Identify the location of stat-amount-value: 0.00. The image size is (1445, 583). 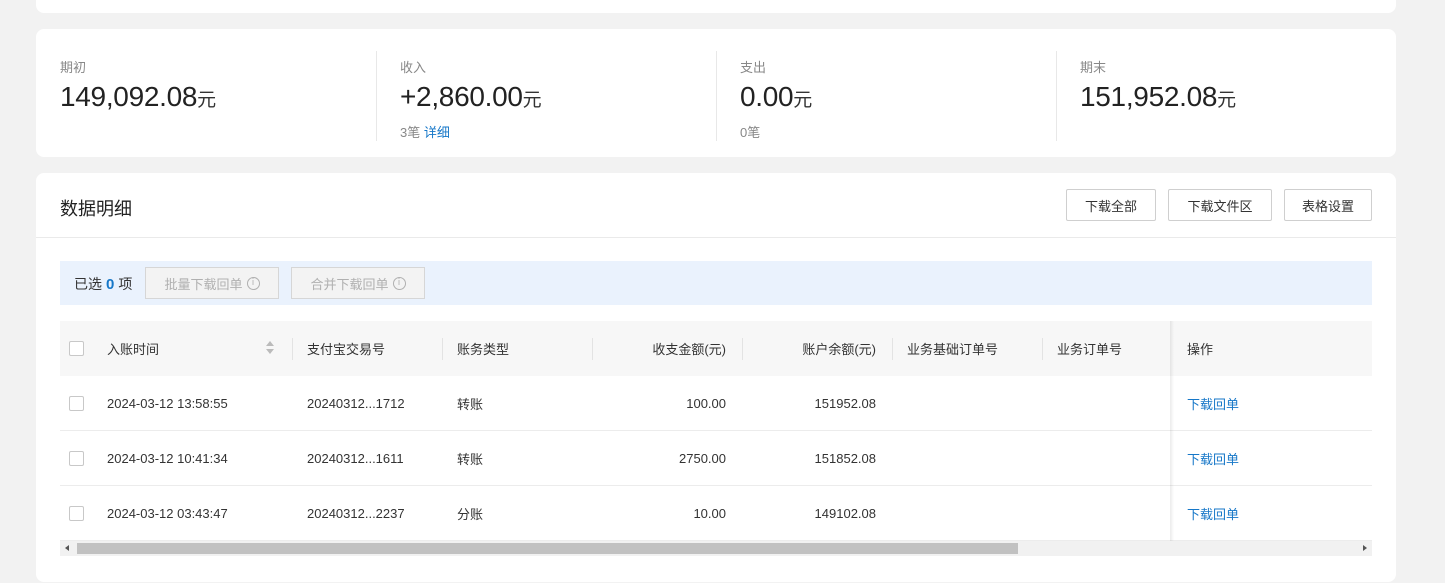
(767, 96).